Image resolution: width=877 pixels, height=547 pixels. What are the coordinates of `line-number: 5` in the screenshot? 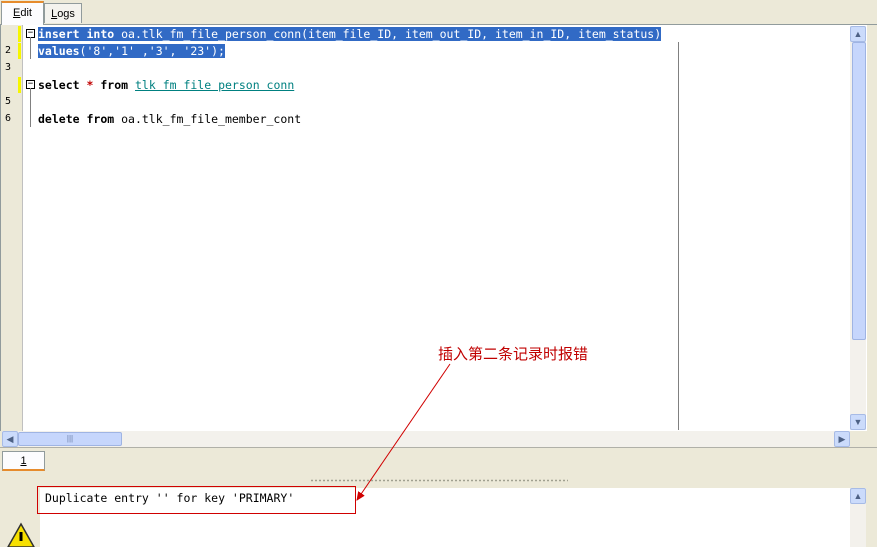 It's located at (8, 101).